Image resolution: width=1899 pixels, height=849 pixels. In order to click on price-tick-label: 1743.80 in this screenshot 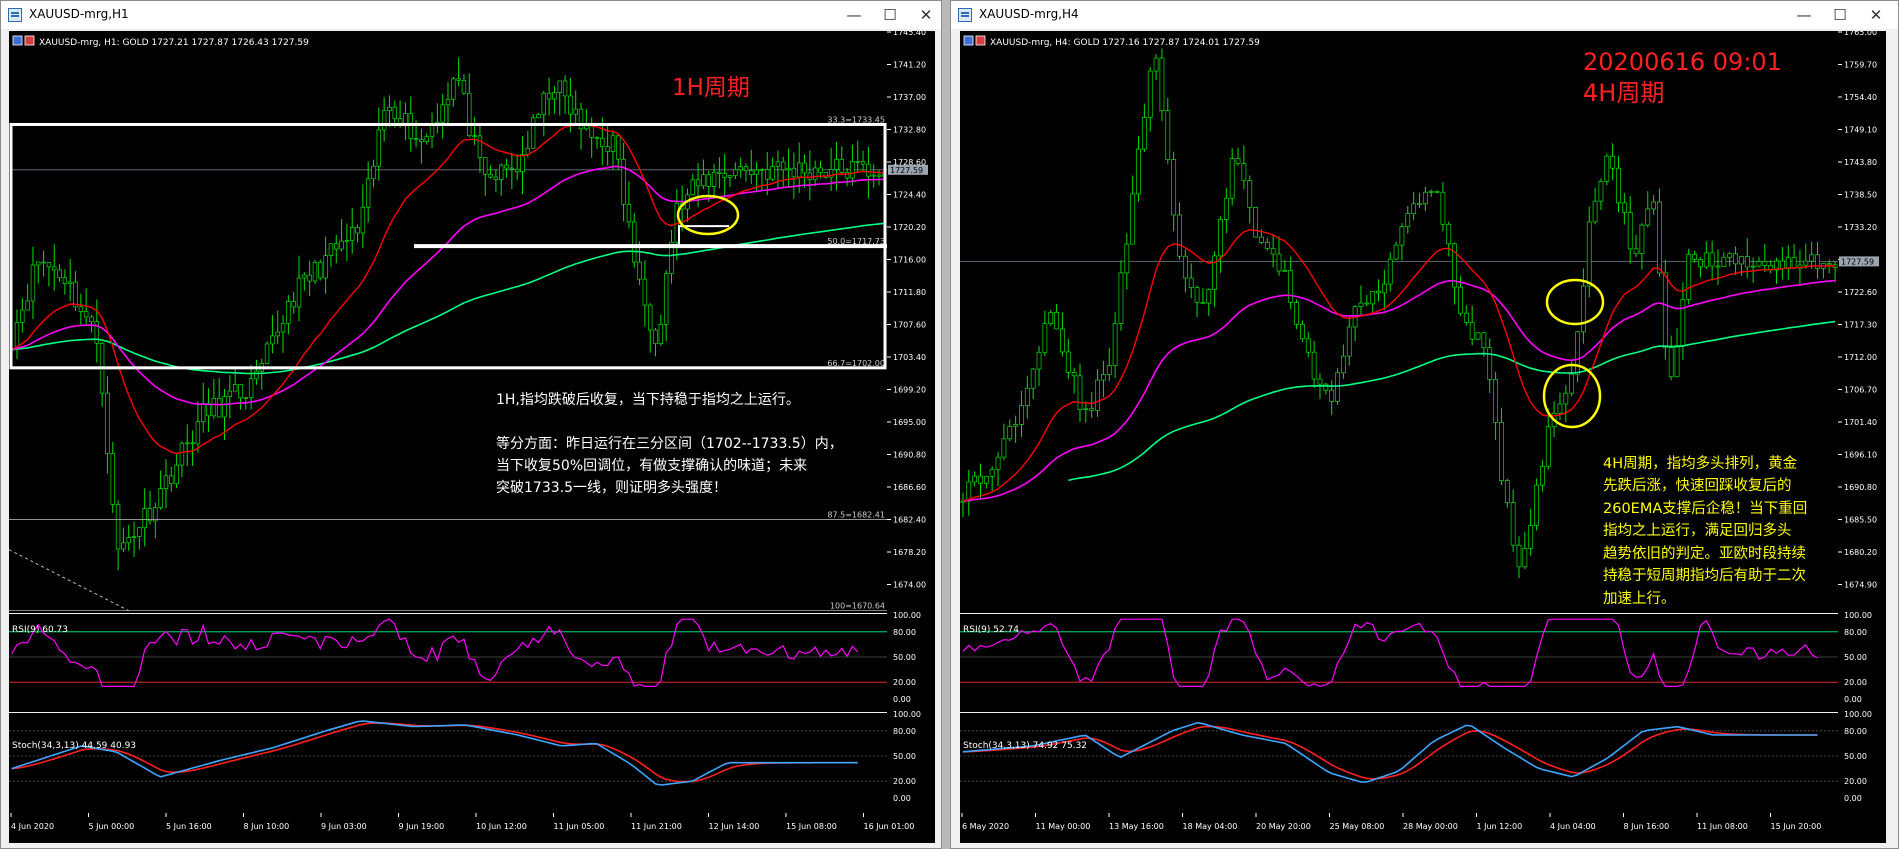, I will do `click(1860, 162)`.